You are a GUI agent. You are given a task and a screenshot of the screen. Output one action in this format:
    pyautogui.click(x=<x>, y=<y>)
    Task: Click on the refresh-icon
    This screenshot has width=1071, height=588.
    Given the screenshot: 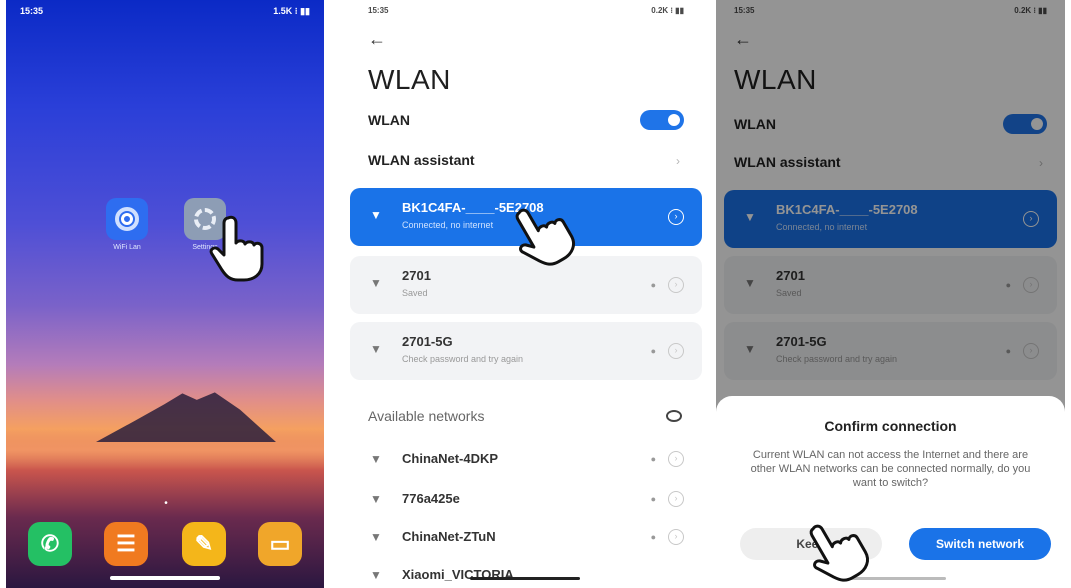 What is the action you would take?
    pyautogui.click(x=674, y=416)
    